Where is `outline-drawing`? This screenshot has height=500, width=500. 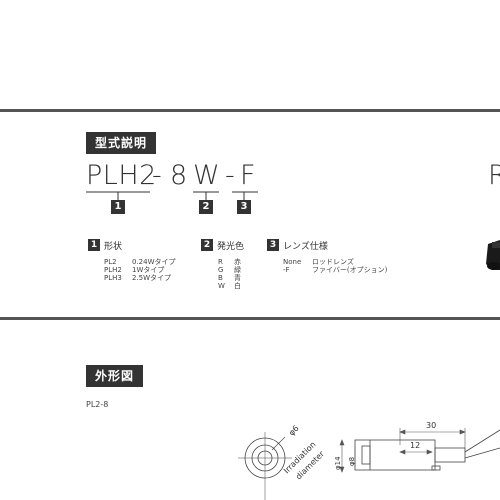 outline-drawing is located at coordinates (369, 464).